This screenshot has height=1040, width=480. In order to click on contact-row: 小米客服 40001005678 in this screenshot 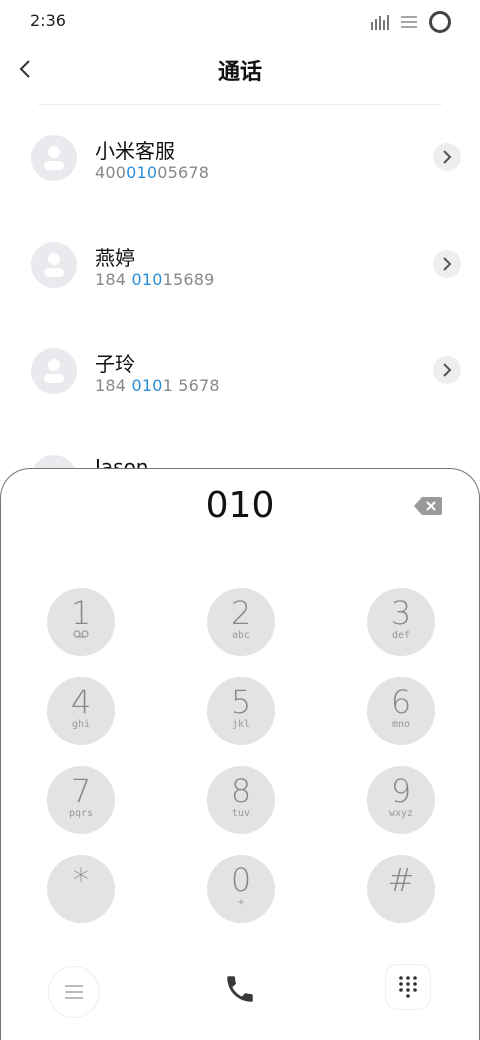, I will do `click(240, 158)`.